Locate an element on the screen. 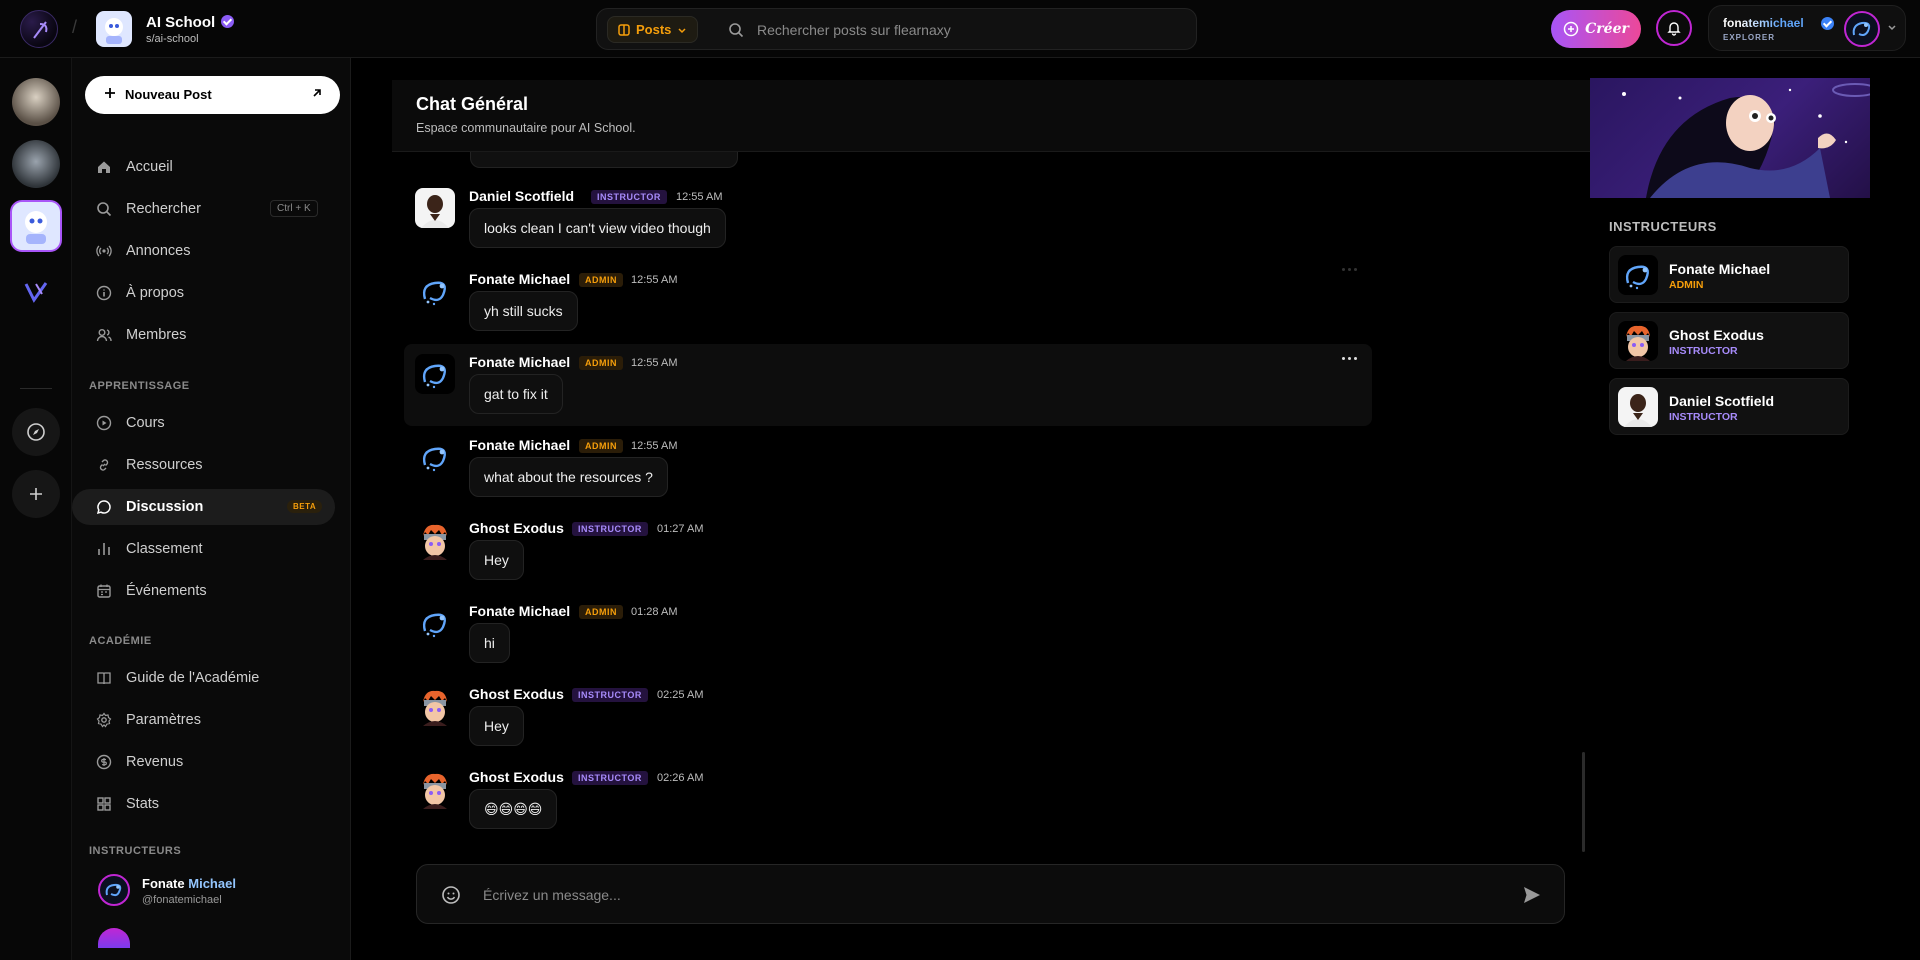  nav-item-evenements: Événements is located at coordinates (203, 591).